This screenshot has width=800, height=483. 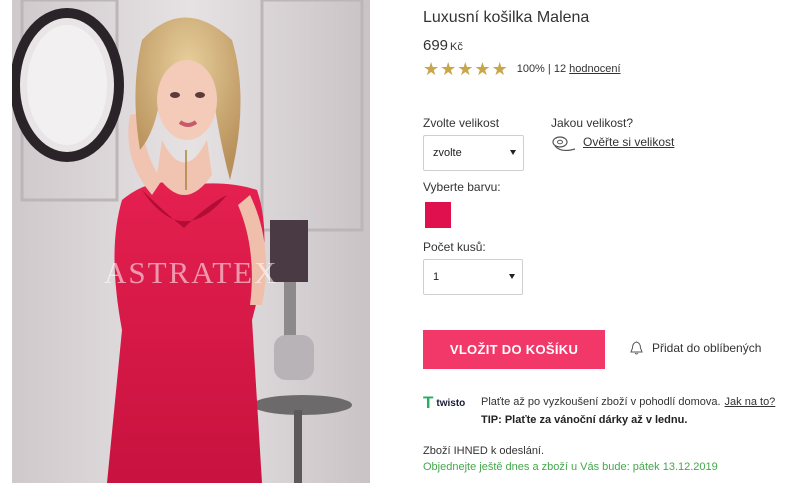 I want to click on product-title: Luxusní košilka Malena, so click(x=506, y=17).